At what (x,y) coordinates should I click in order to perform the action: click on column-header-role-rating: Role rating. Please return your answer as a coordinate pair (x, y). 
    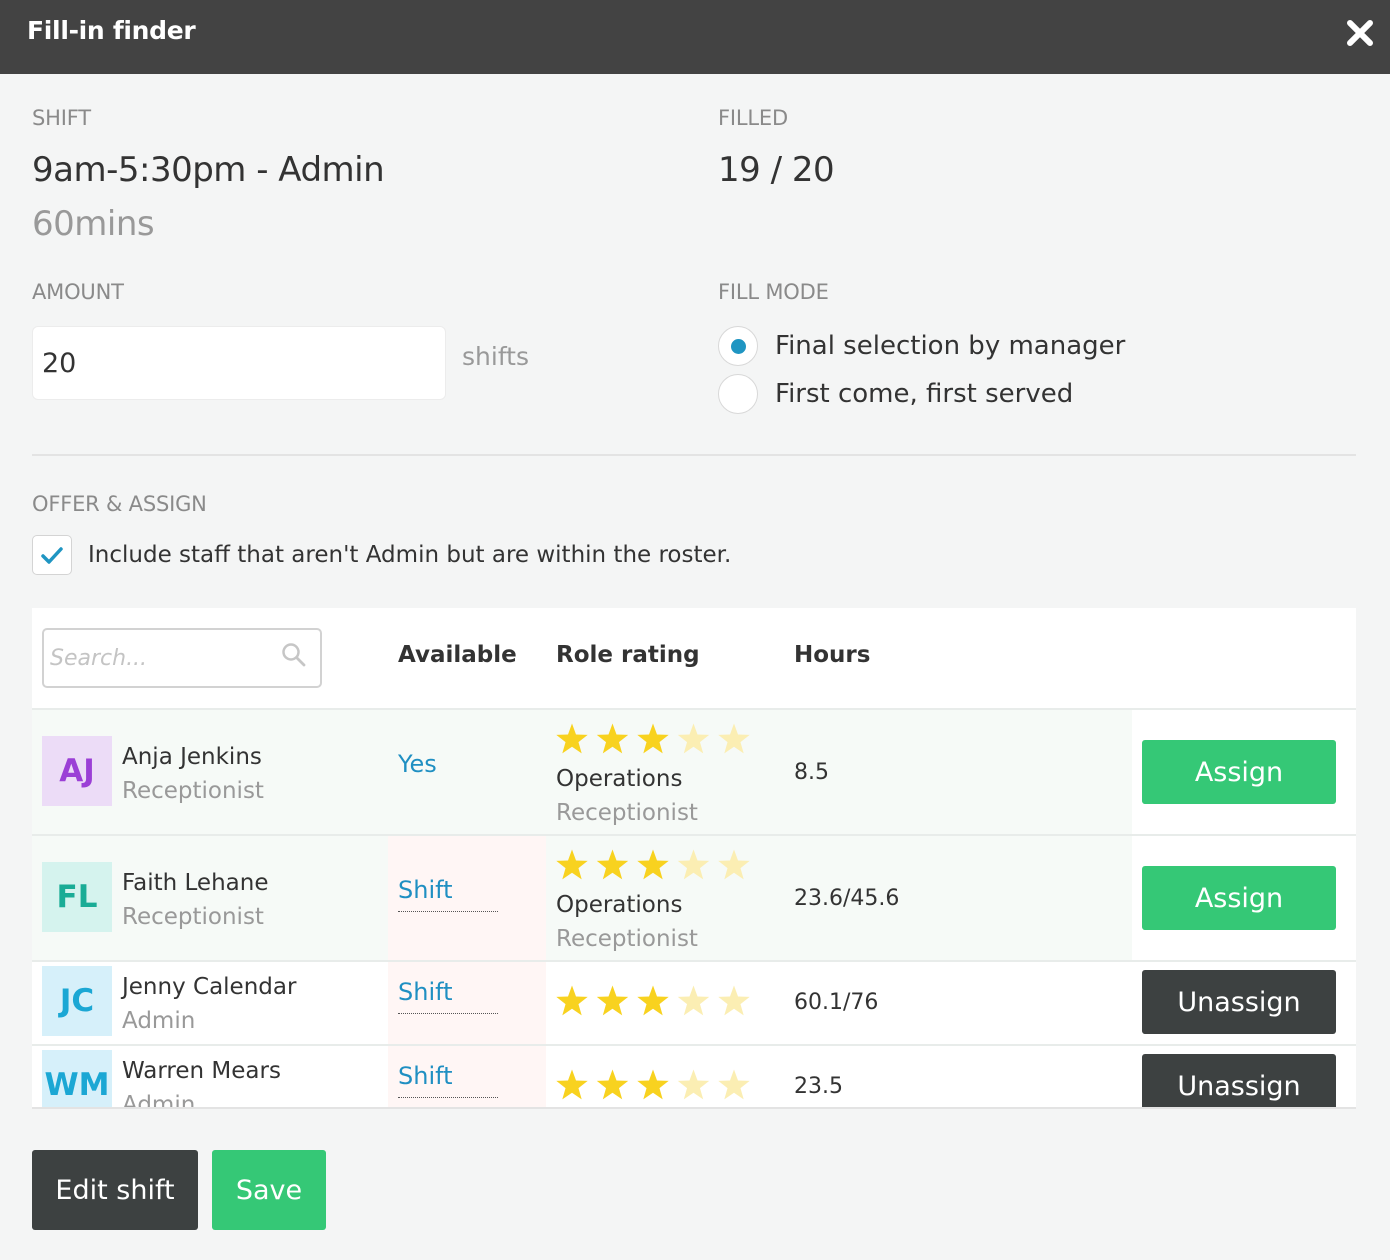
    Looking at the image, I should click on (628, 655).